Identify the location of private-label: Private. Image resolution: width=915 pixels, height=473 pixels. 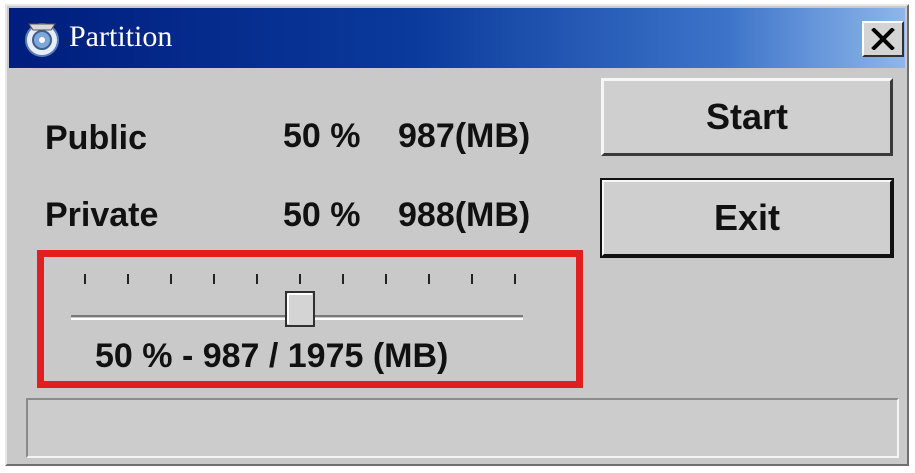
(102, 215).